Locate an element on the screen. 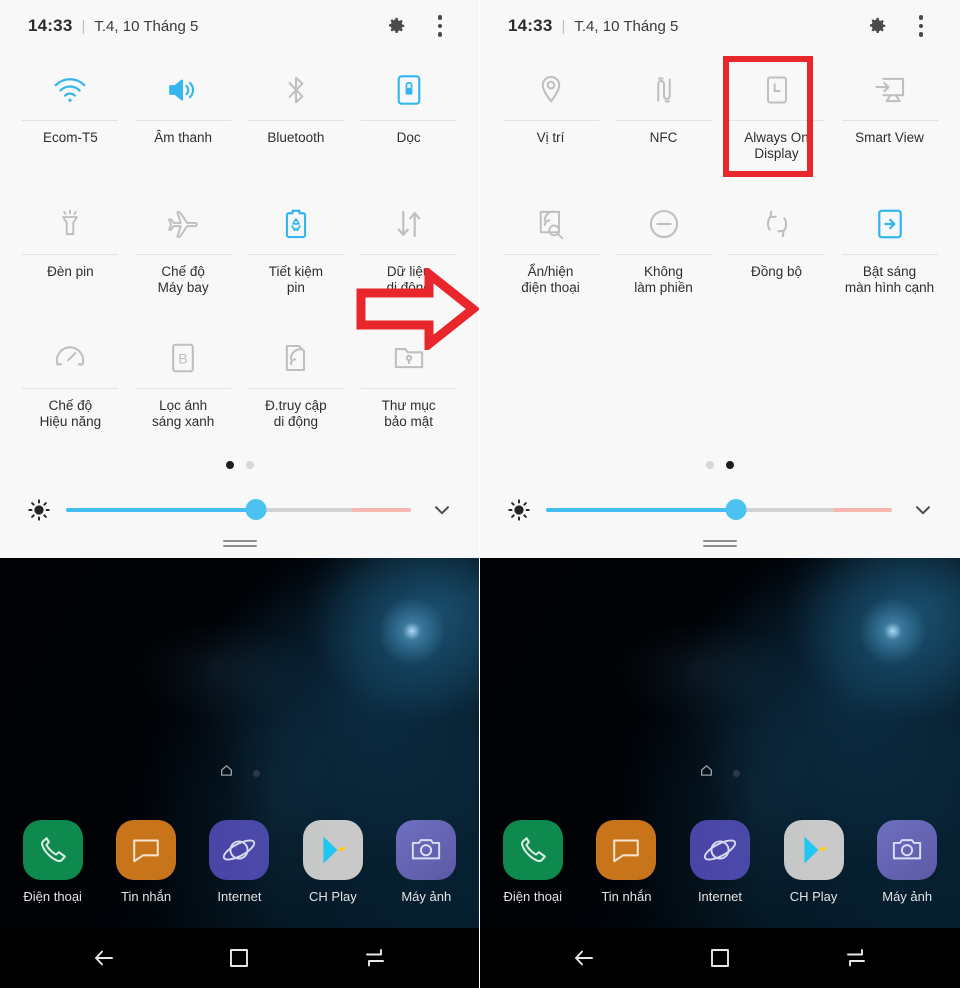 The width and height of the screenshot is (960, 988). dock-app-label: CH Play is located at coordinates (813, 896).